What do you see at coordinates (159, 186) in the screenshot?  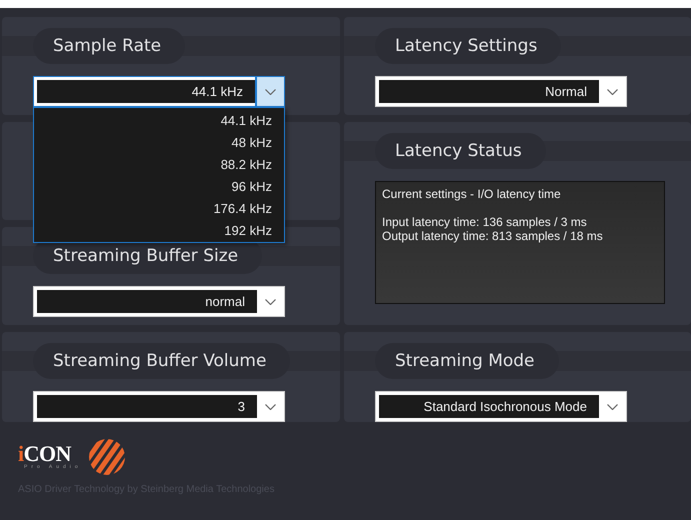 I see `menu-item: 96 kHz` at bounding box center [159, 186].